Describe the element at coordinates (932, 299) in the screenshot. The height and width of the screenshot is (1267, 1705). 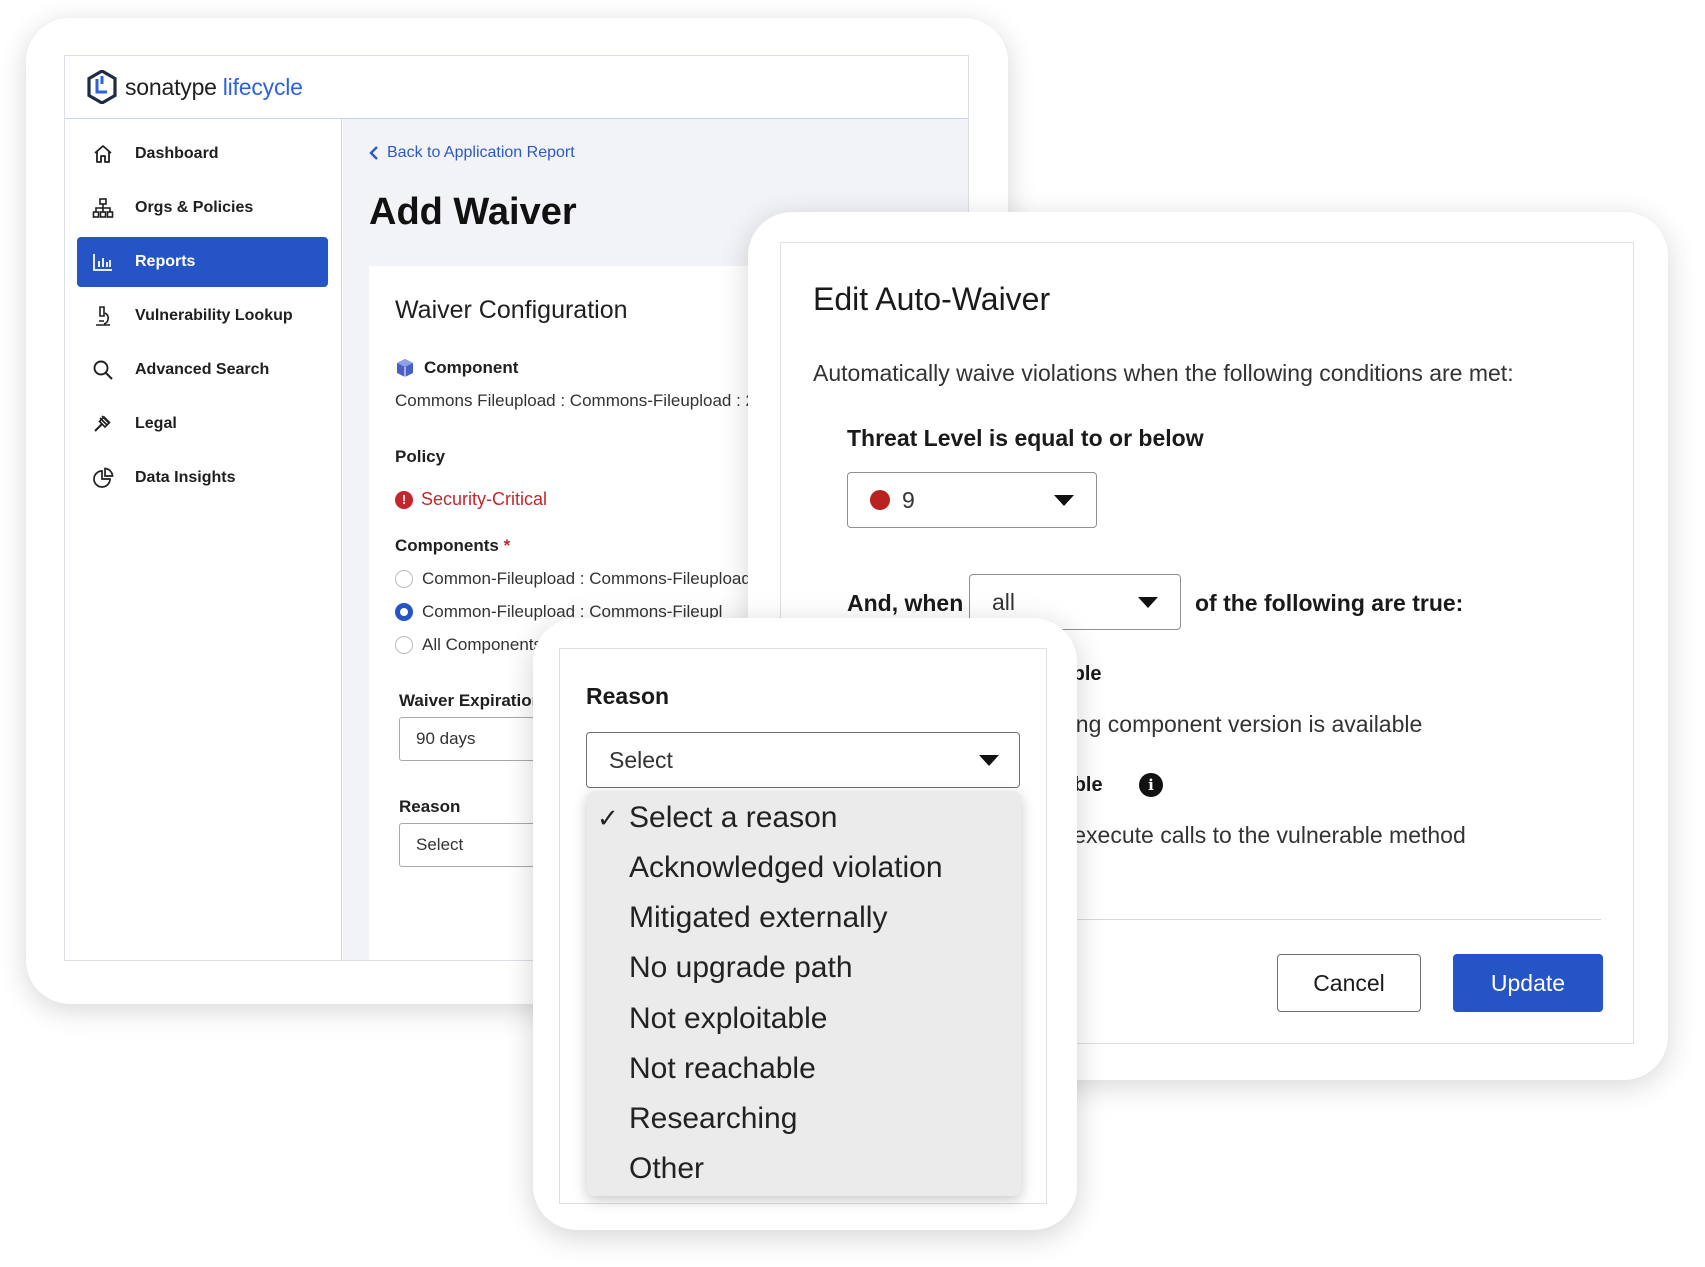
I see `dialog-title: Edit Auto-Waiver` at that location.